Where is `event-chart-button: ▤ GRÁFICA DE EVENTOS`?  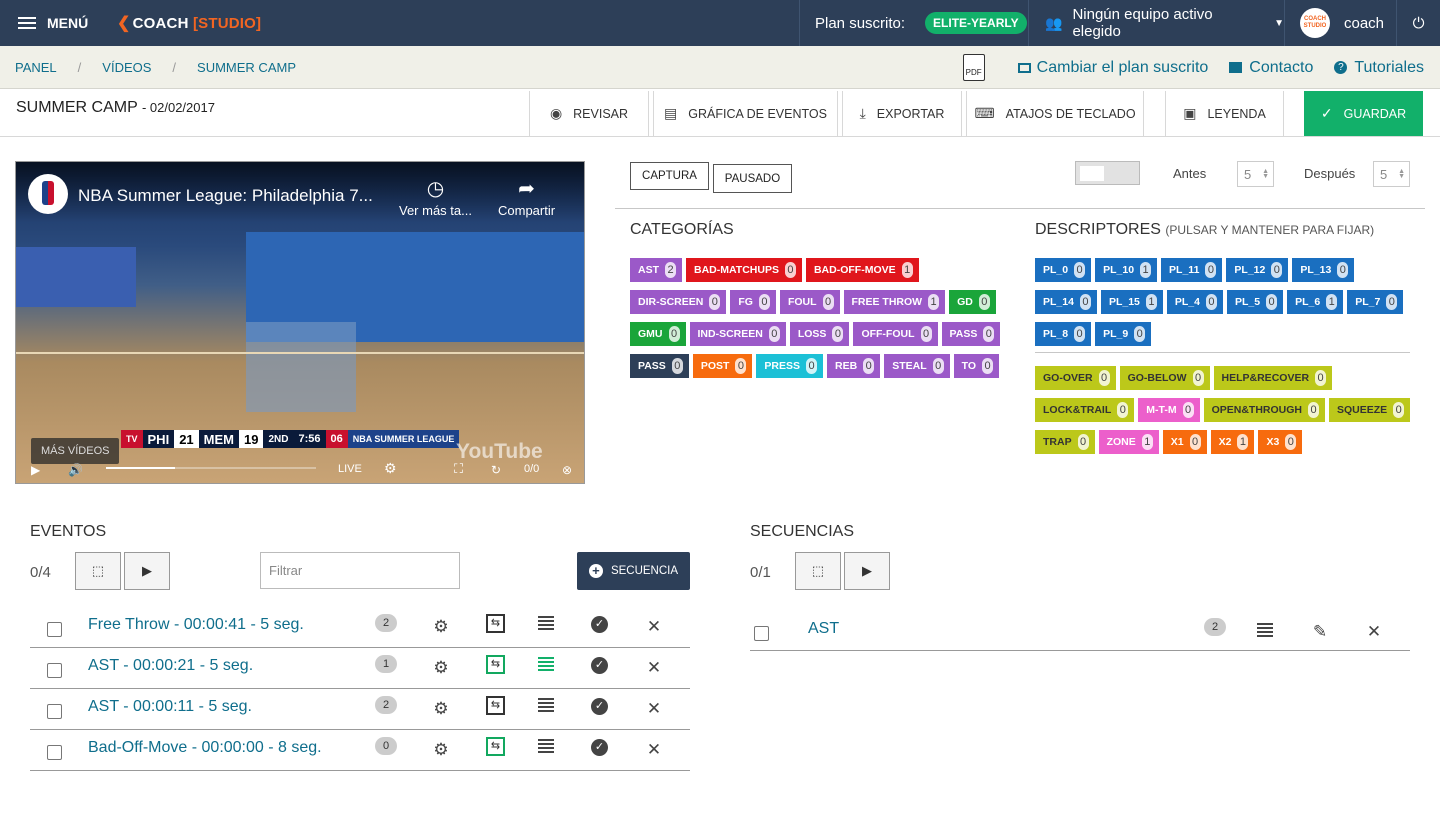
event-chart-button: ▤ GRÁFICA DE EVENTOS is located at coordinates (745, 113).